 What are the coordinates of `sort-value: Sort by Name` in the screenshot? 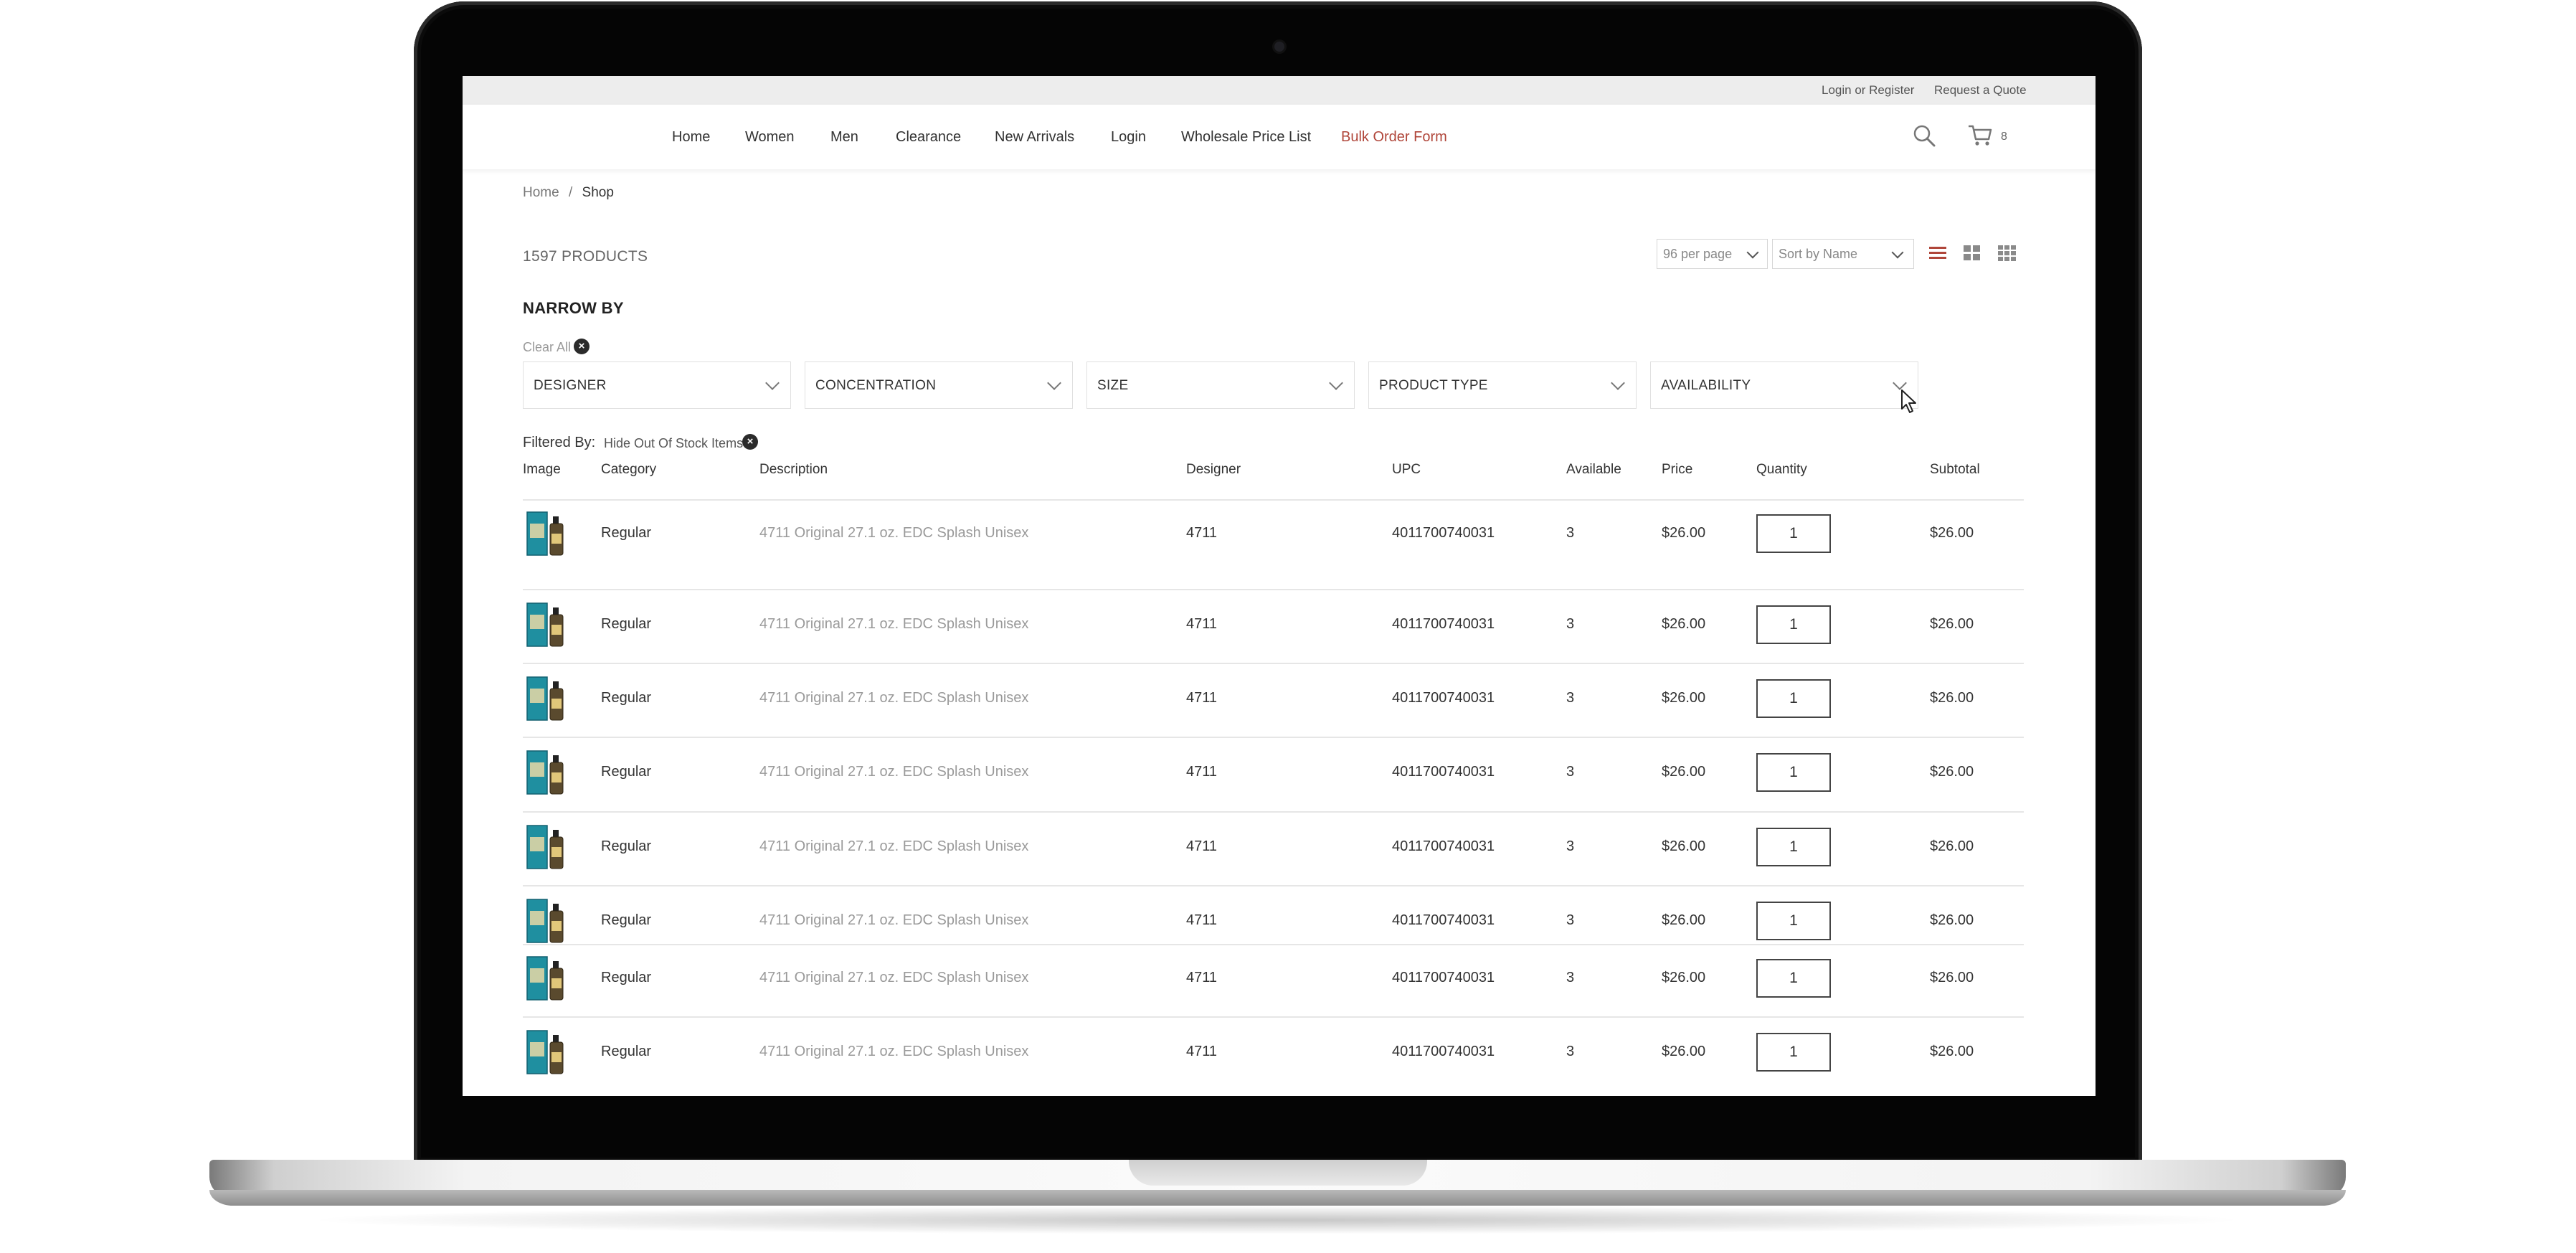 It's located at (1818, 254).